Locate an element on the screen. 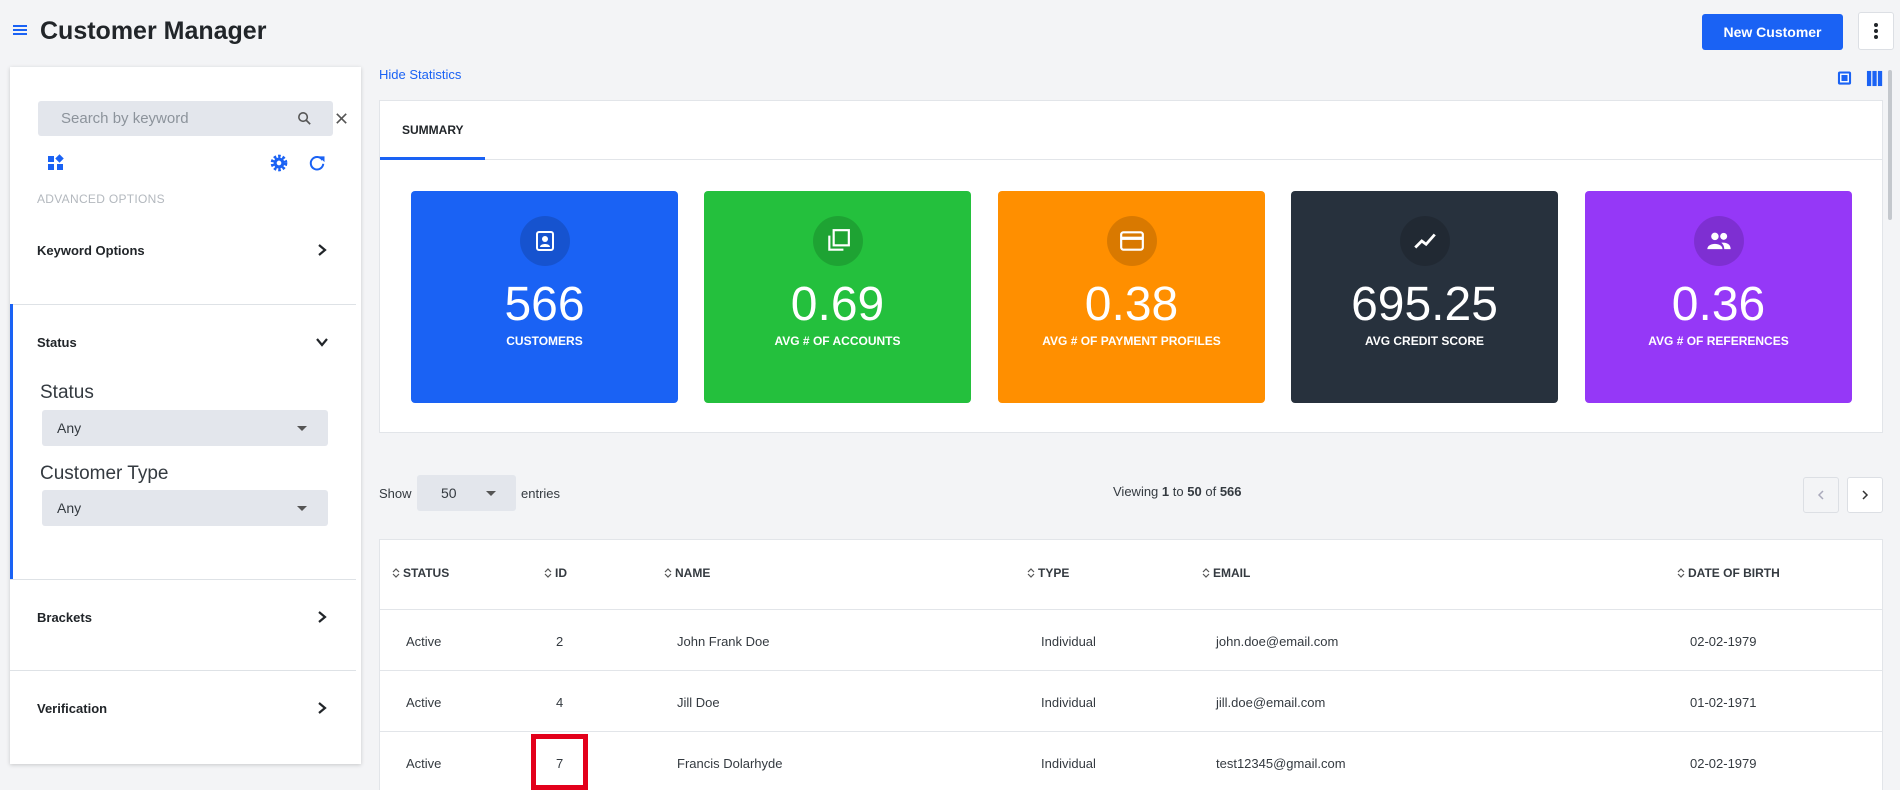 Image resolution: width=1900 pixels, height=790 pixels. cell-email: test12345@gmail.com is located at coordinates (1281, 763).